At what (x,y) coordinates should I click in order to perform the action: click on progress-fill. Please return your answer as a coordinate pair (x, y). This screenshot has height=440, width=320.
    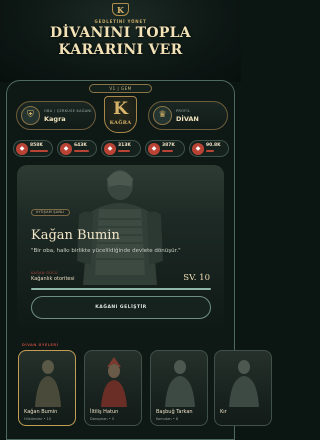
    Looking at the image, I should click on (121, 289).